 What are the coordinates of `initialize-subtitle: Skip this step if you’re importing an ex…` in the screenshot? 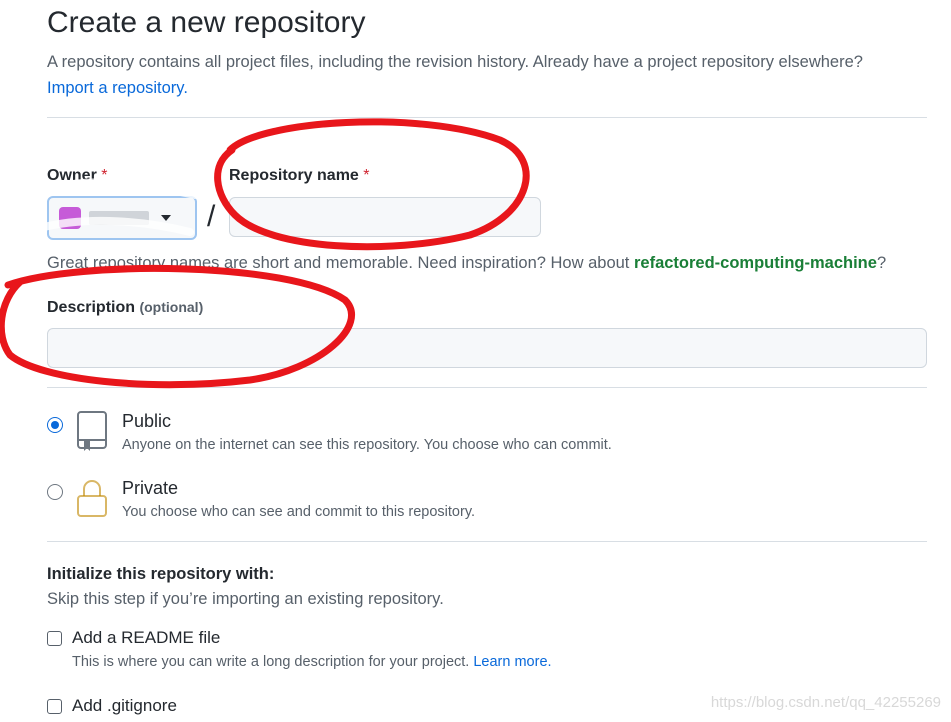 It's located at (245, 599).